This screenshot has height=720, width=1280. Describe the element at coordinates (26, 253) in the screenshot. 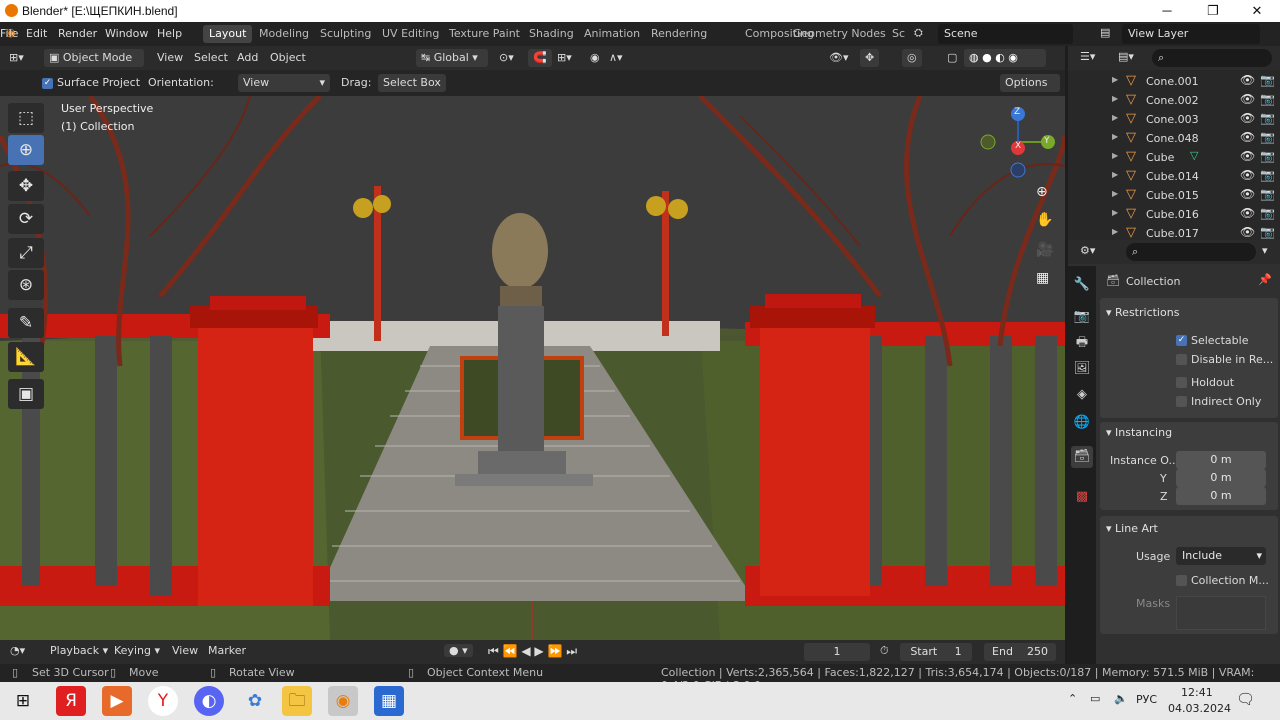

I see `scale-tool-icon: ⤢` at that location.